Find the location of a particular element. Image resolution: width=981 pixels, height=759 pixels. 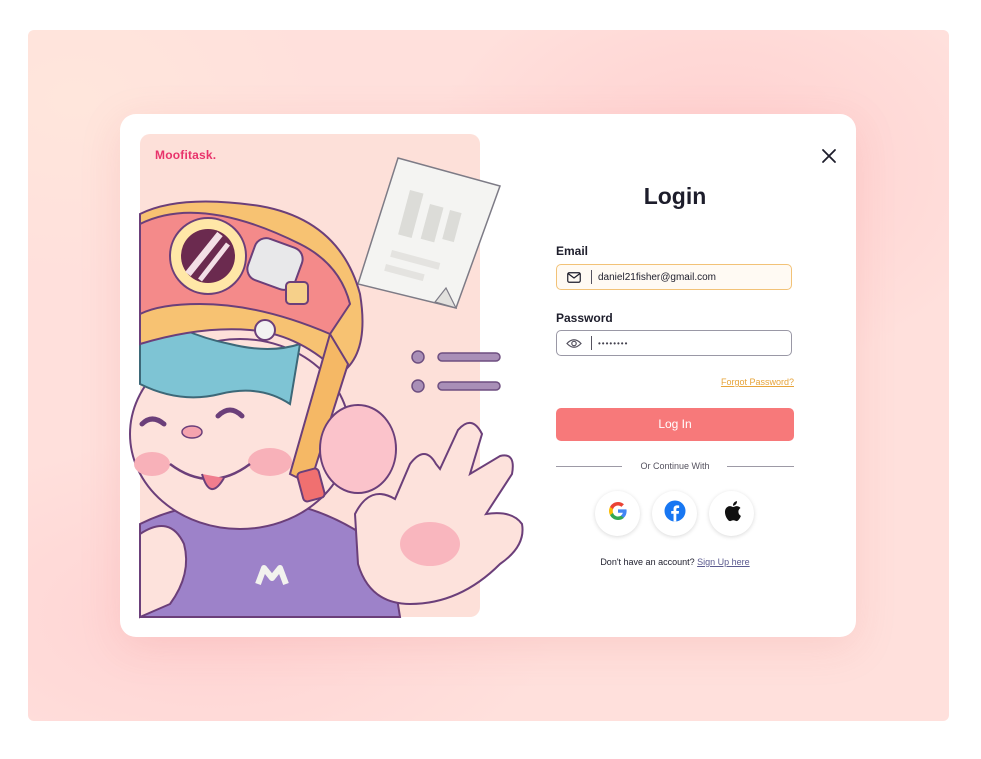

email-field: daniel21fisher@gmail.com is located at coordinates (674, 277).